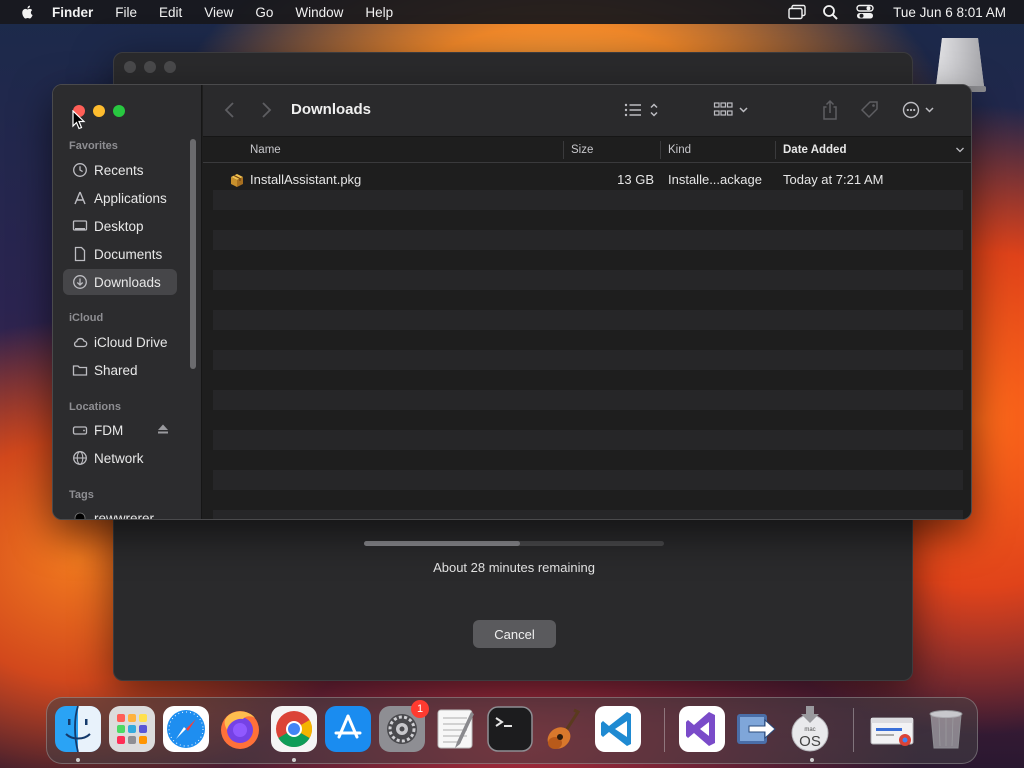 The height and width of the screenshot is (768, 1024). I want to click on column-header-date-added: Date Added, so click(814, 150).